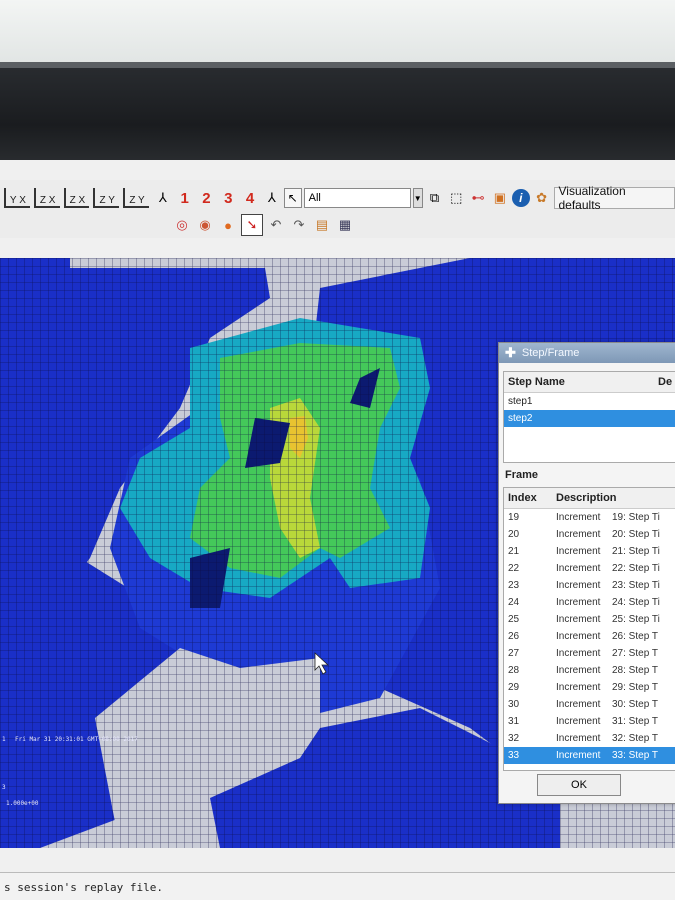 This screenshot has height=900, width=675. What do you see at coordinates (665, 382) in the screenshot?
I see `step-desc-header: De` at bounding box center [665, 382].